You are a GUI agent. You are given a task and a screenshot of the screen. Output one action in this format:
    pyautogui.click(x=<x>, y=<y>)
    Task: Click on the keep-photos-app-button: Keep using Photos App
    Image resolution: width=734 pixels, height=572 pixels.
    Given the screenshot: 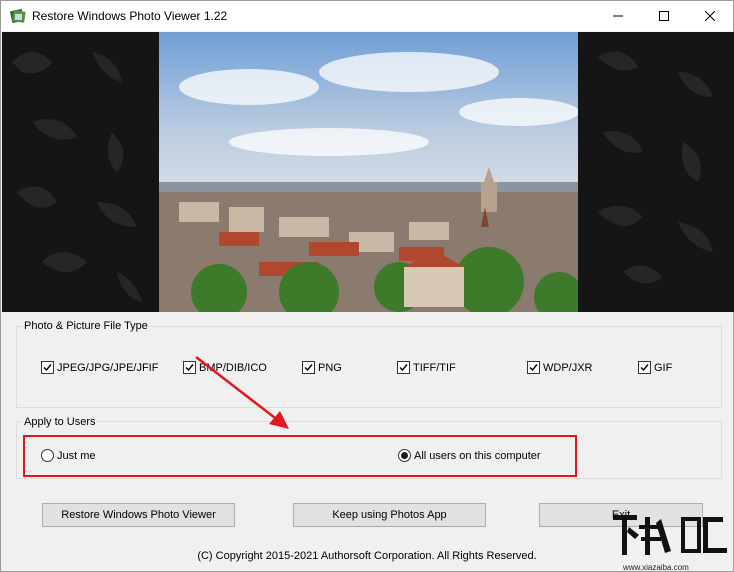 What is the action you would take?
    pyautogui.click(x=389, y=515)
    